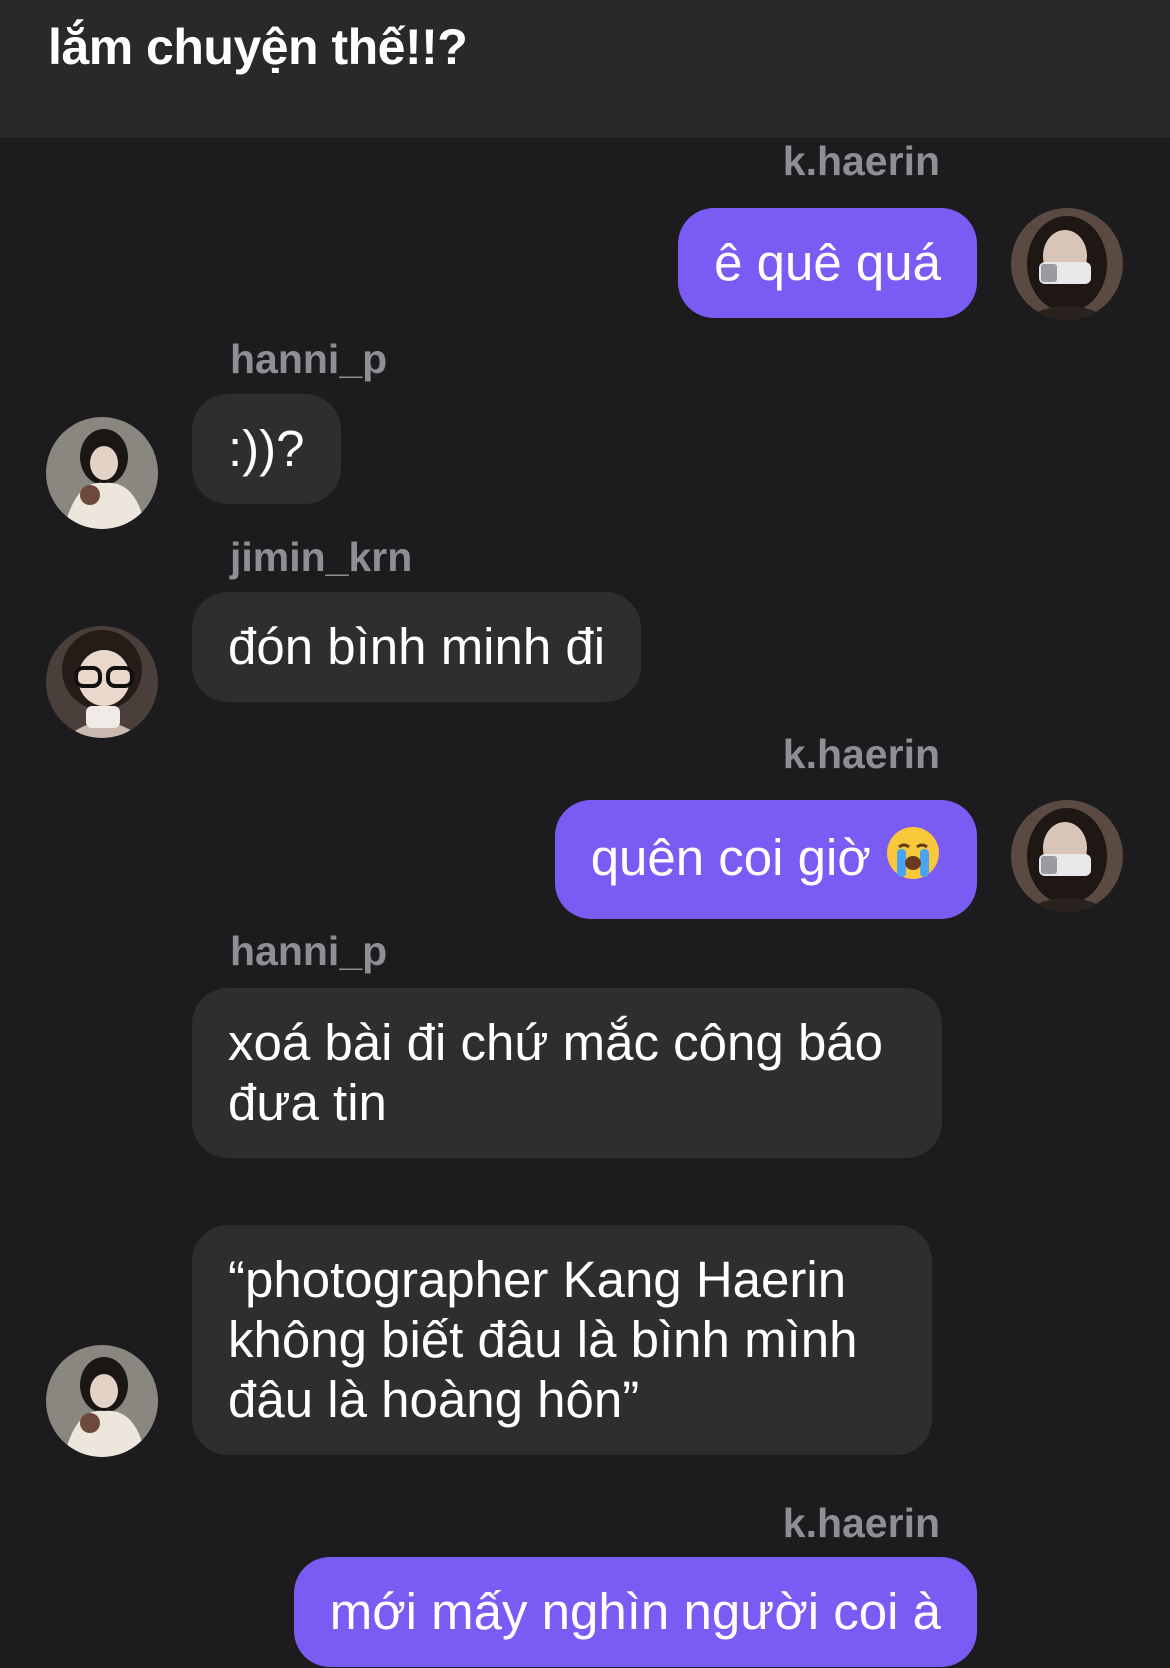  I want to click on crying-face-emoji-icon, so click(913, 859).